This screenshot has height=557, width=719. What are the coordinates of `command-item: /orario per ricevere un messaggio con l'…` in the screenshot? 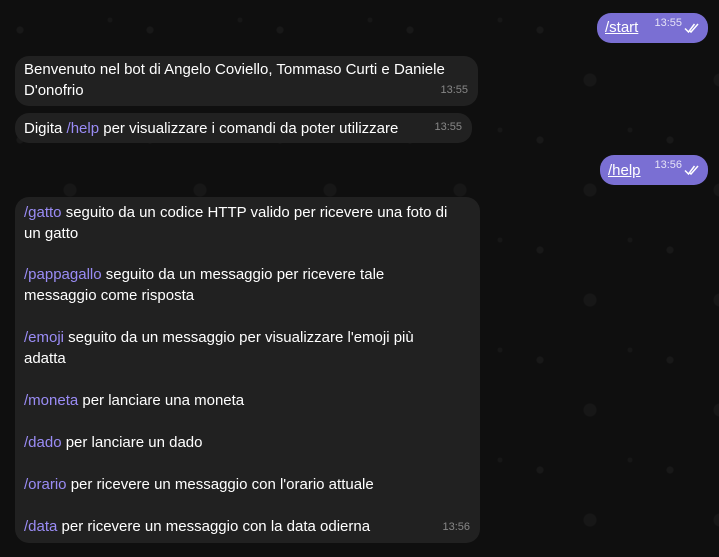 It's located at (239, 484).